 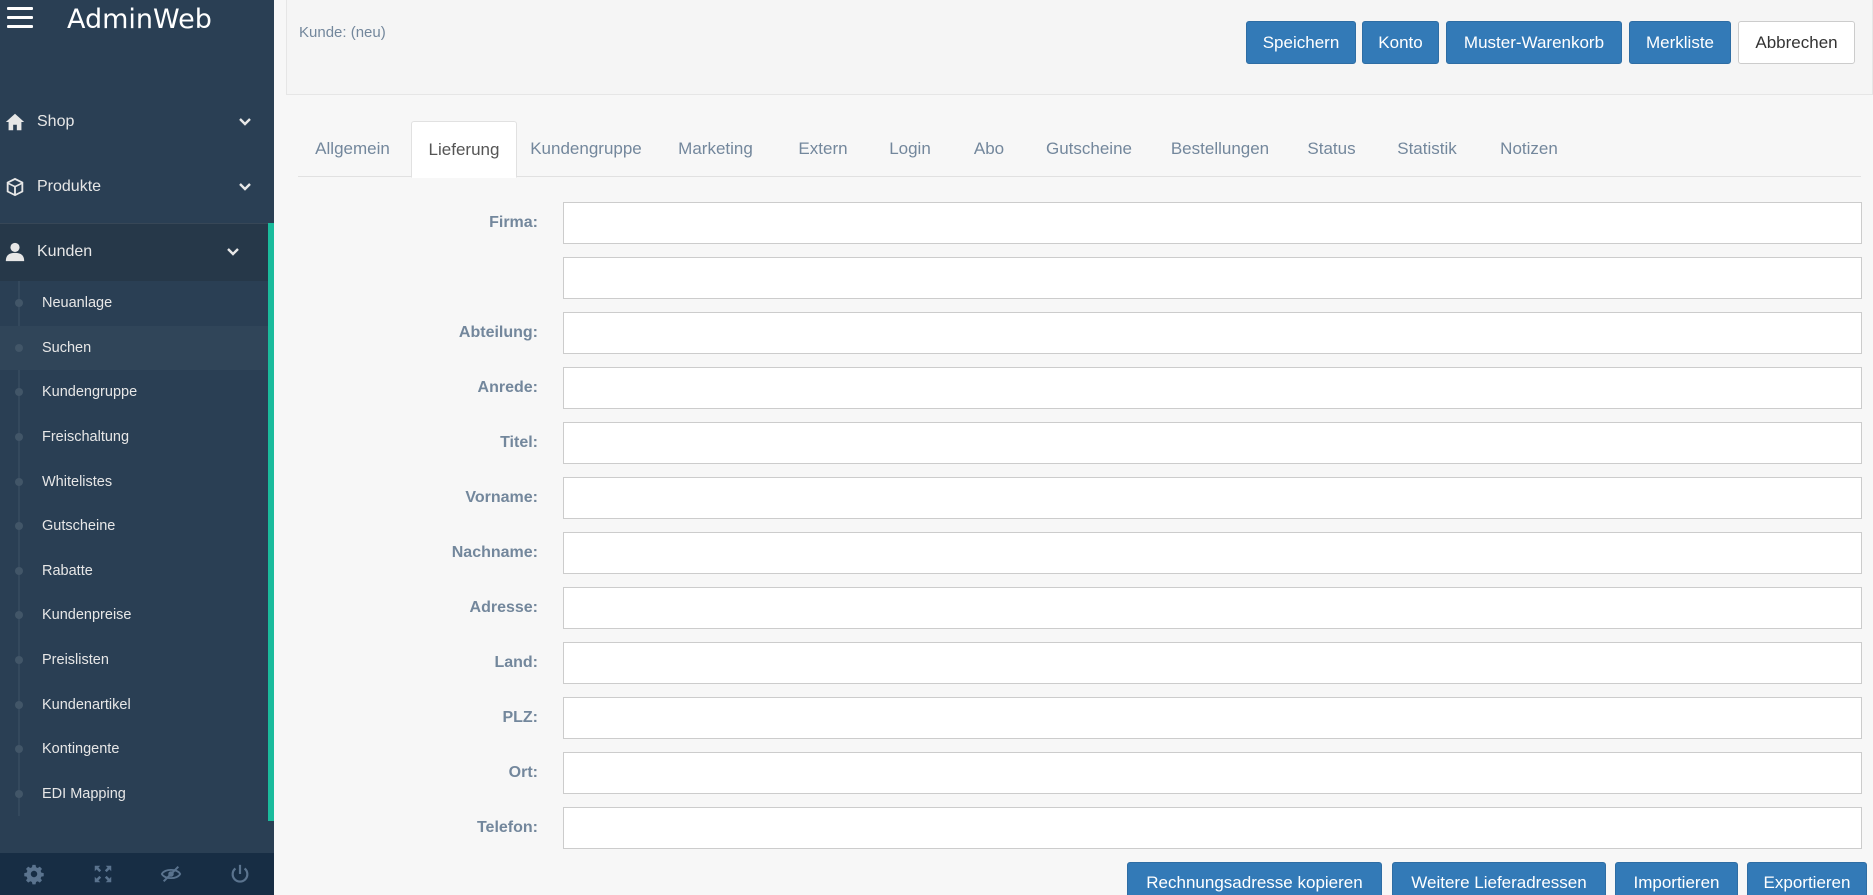 I want to click on save-button: Speichern, so click(x=1301, y=42).